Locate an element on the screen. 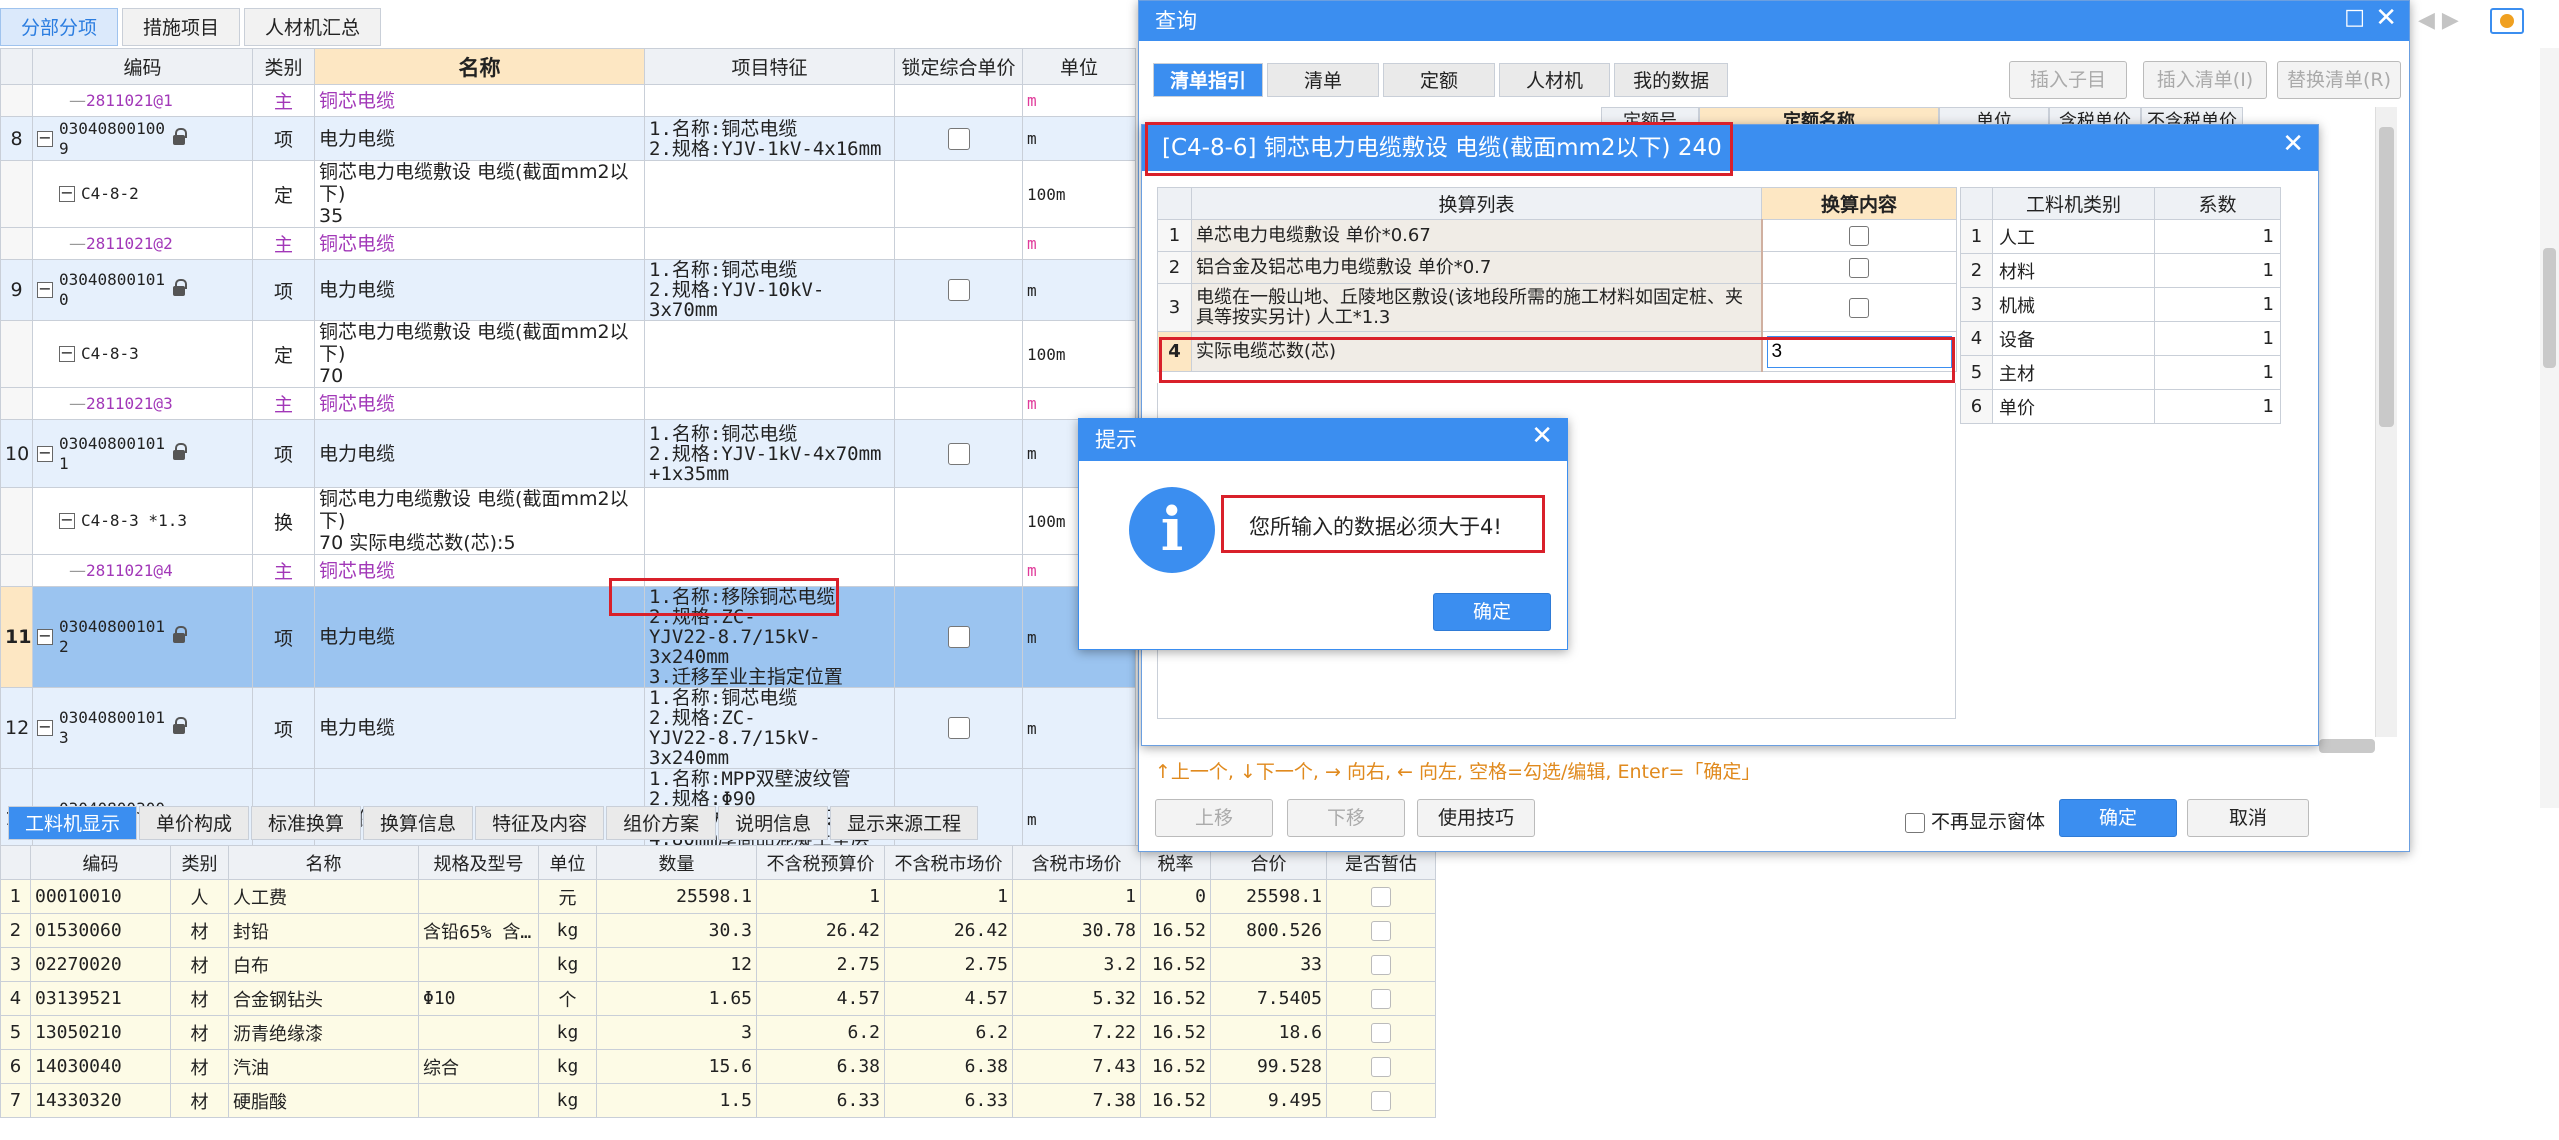  query-hscrollbar is located at coordinates (2347, 746).